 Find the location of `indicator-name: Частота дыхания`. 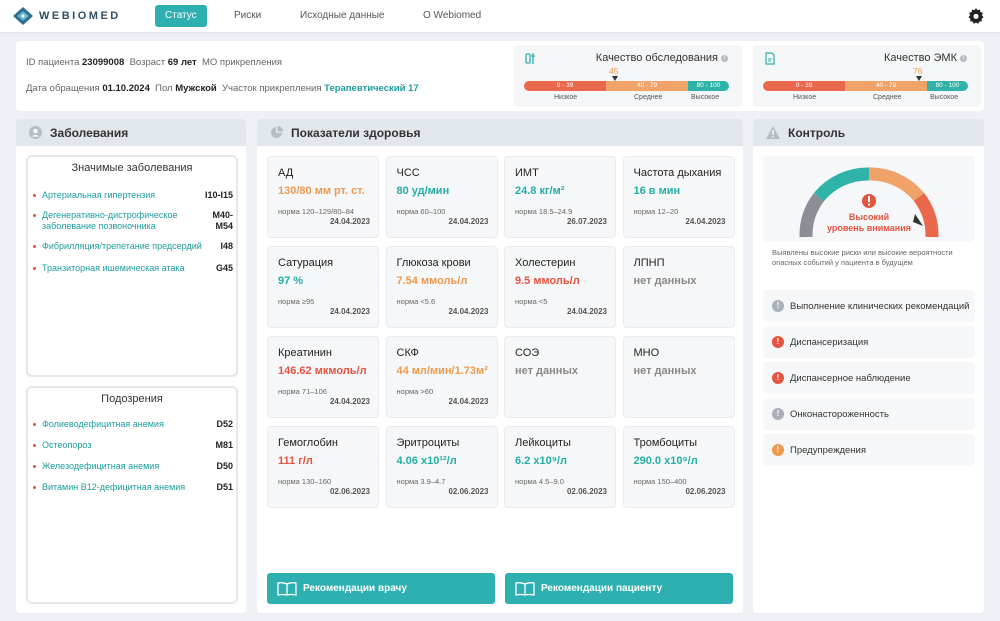

indicator-name: Частота дыхания is located at coordinates (677, 173).